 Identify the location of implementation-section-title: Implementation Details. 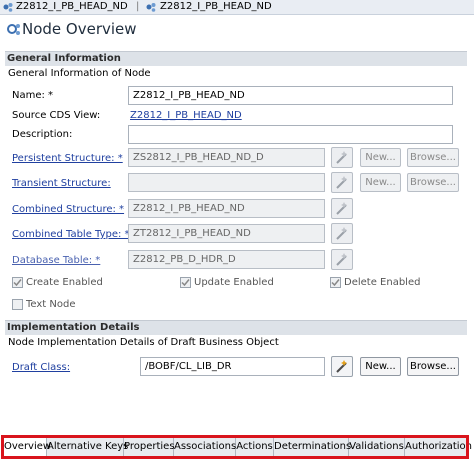
(73, 327).